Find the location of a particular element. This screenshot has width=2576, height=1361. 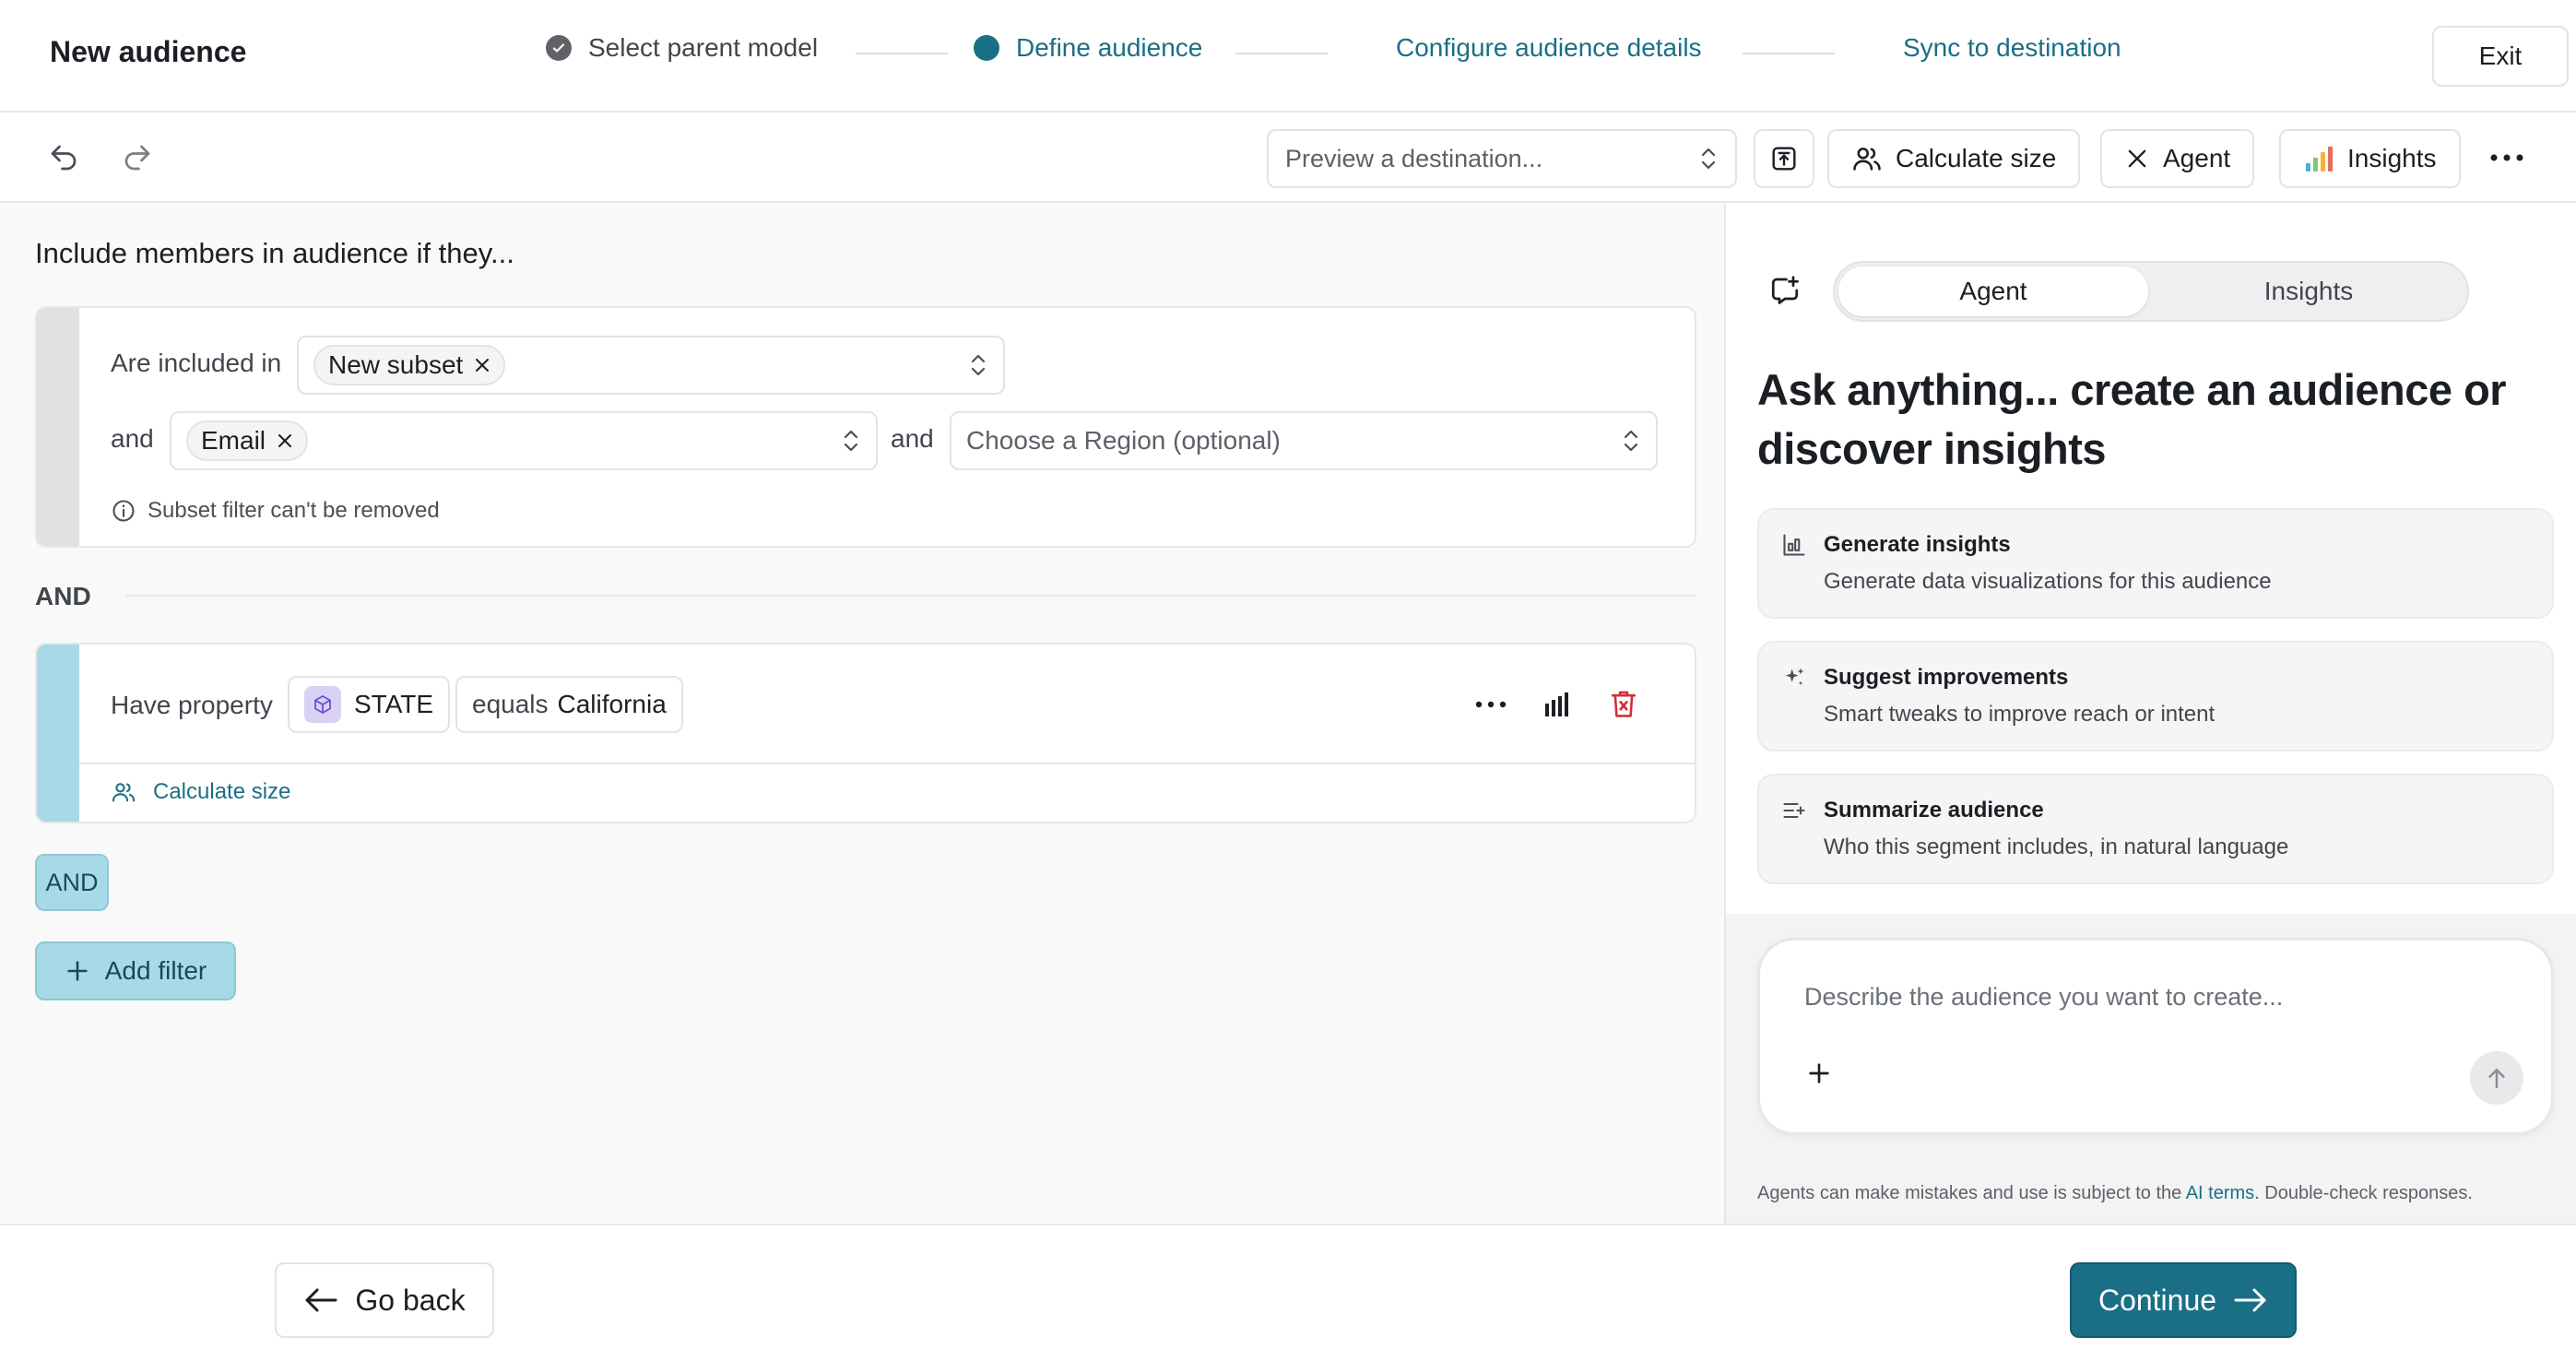

region-placeholder: Choose a Region (optional) is located at coordinates (1123, 440).